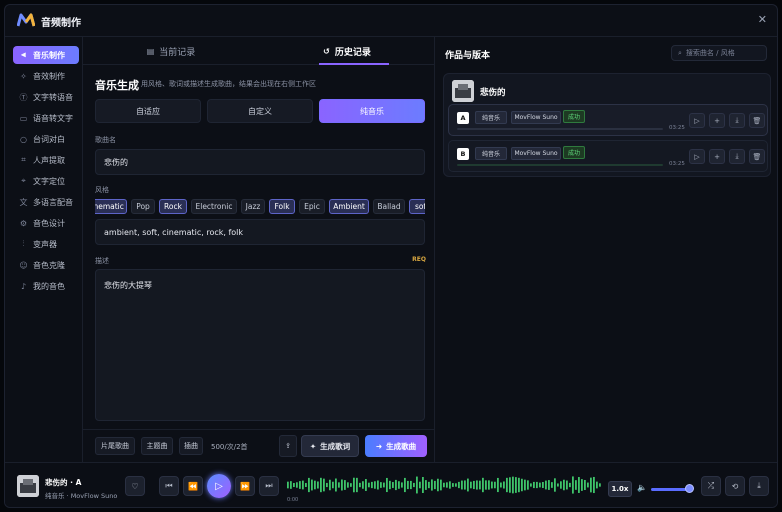  What do you see at coordinates (417, 206) in the screenshot?
I see `style-chip-soft: soft` at bounding box center [417, 206].